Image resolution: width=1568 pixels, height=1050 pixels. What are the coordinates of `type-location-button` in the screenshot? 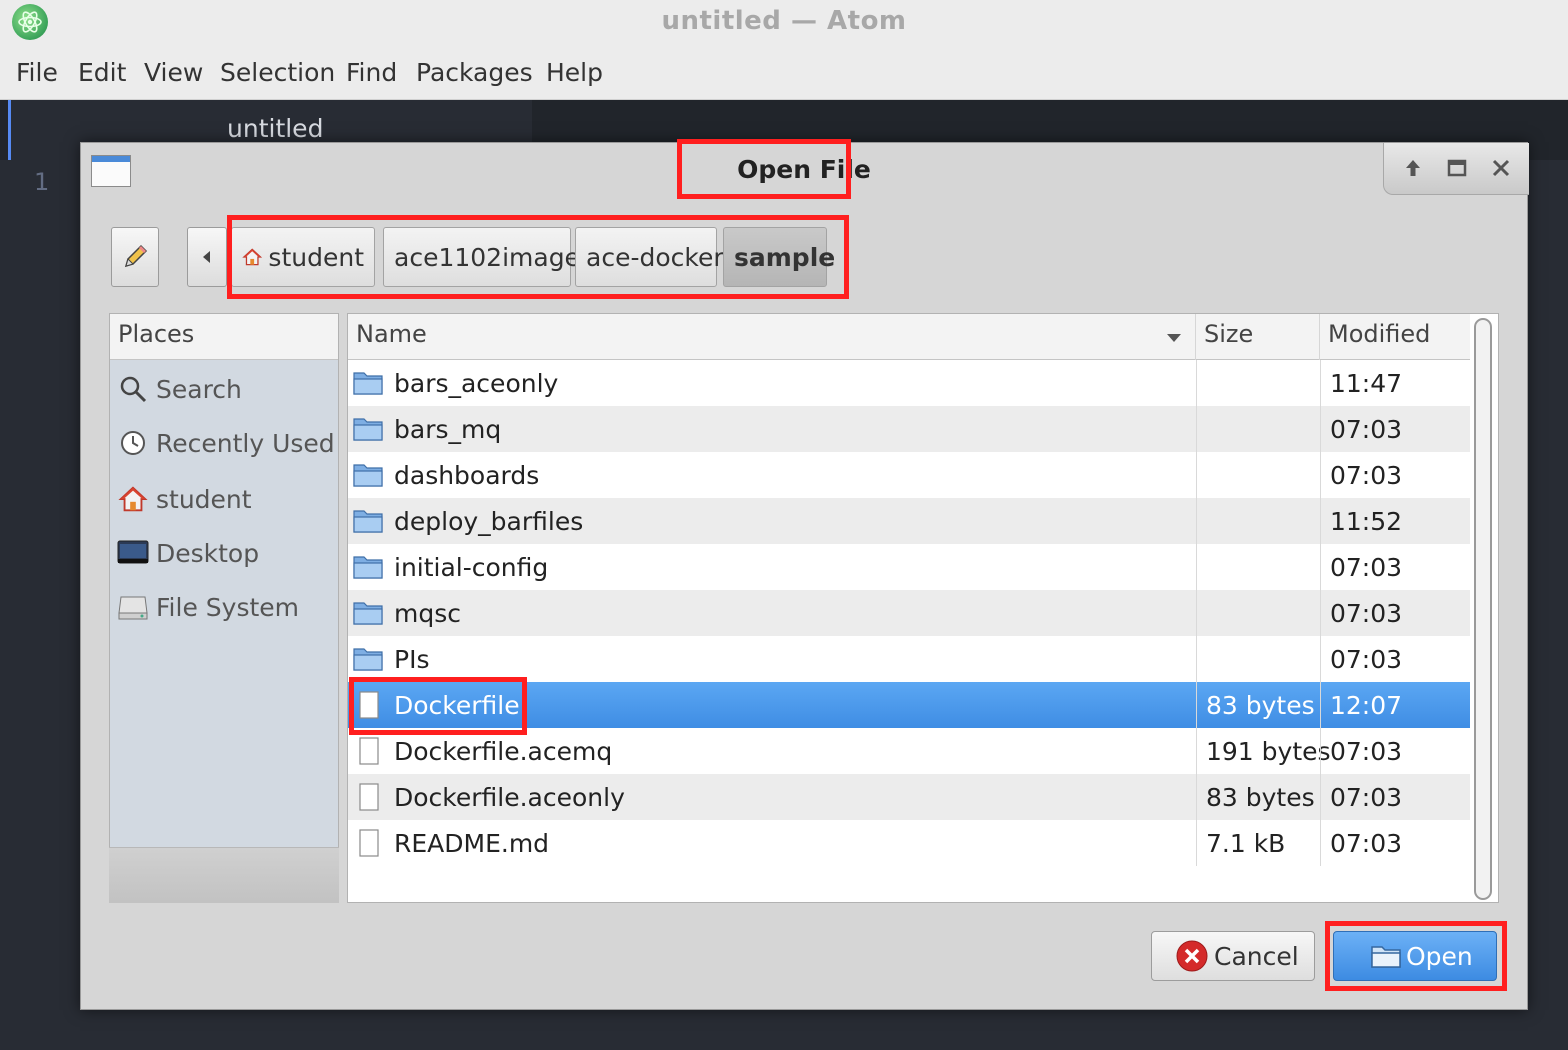 It's located at (135, 257).